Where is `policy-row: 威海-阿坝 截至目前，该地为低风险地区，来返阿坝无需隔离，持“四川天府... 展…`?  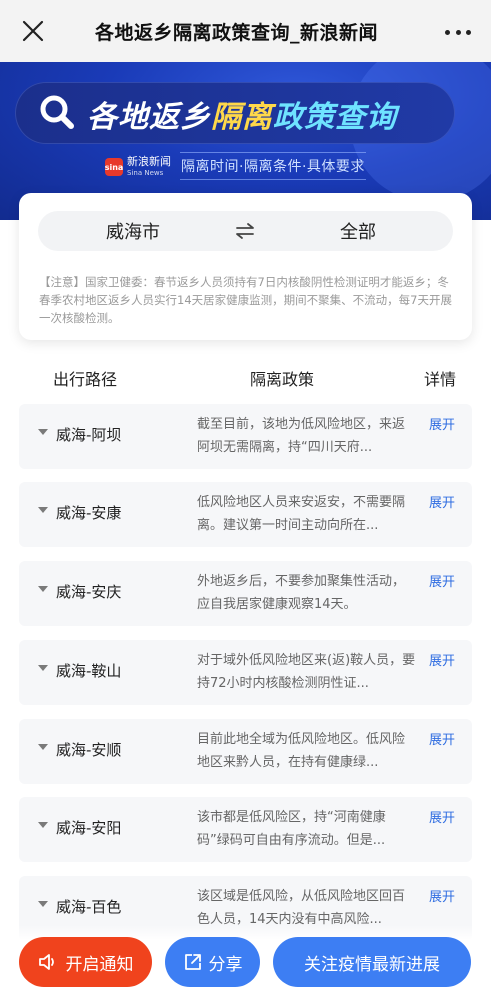
policy-row: 威海-阿坝 截至目前，该地为低风险地区，来返阿坝无需隔离，持“四川天府... 展… is located at coordinates (245, 436).